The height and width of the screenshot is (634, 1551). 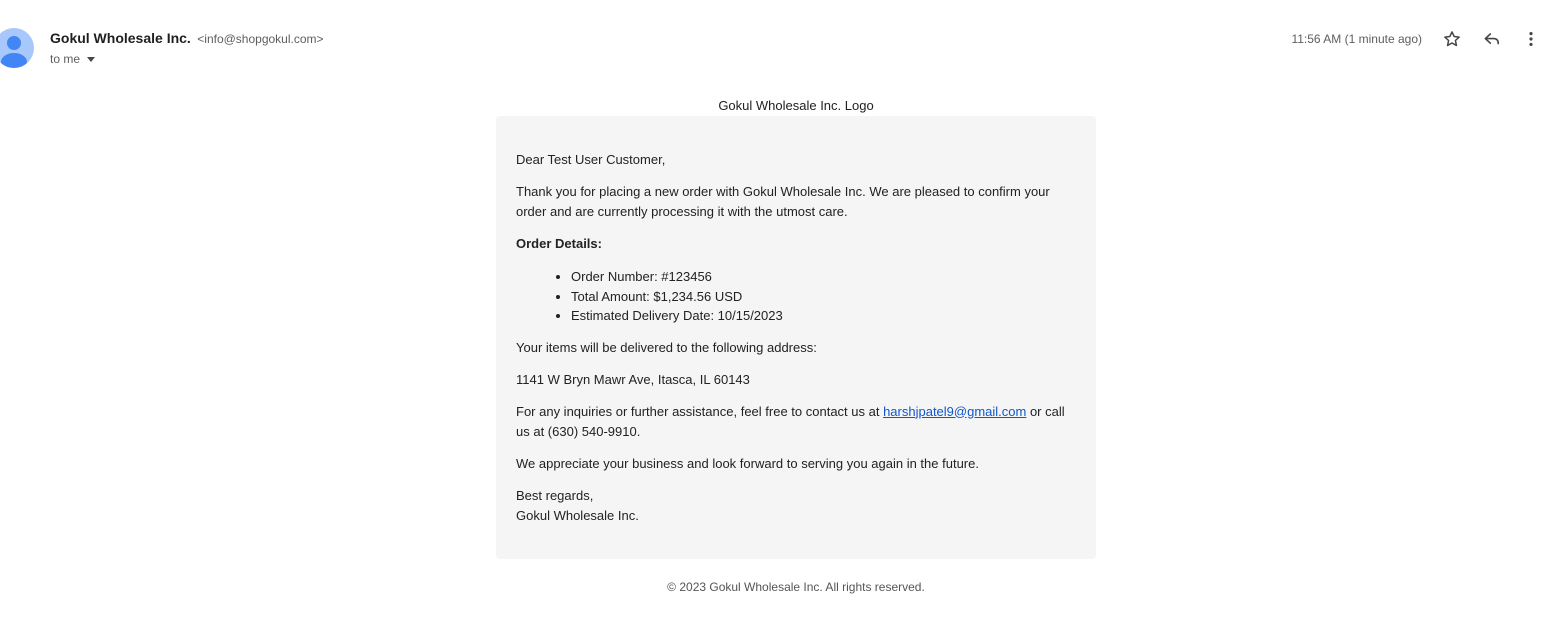 I want to click on order-number-item: Order Number: #123456, so click(x=823, y=277).